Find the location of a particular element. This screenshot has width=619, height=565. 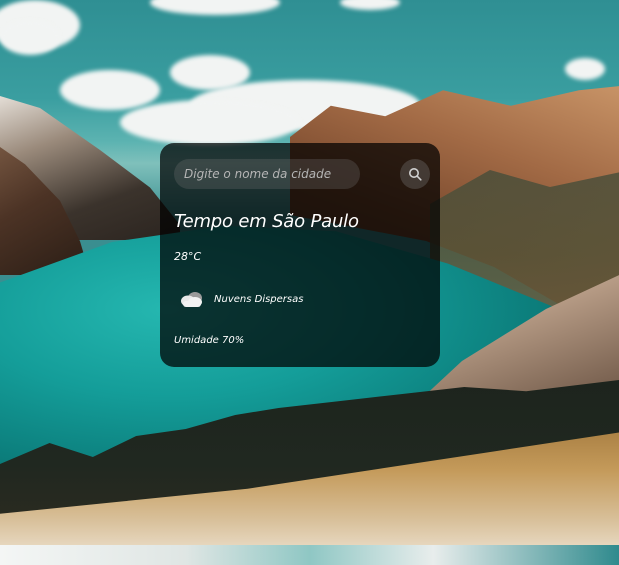

weather-condition: Nuvens Dispersas is located at coordinates (300, 299).